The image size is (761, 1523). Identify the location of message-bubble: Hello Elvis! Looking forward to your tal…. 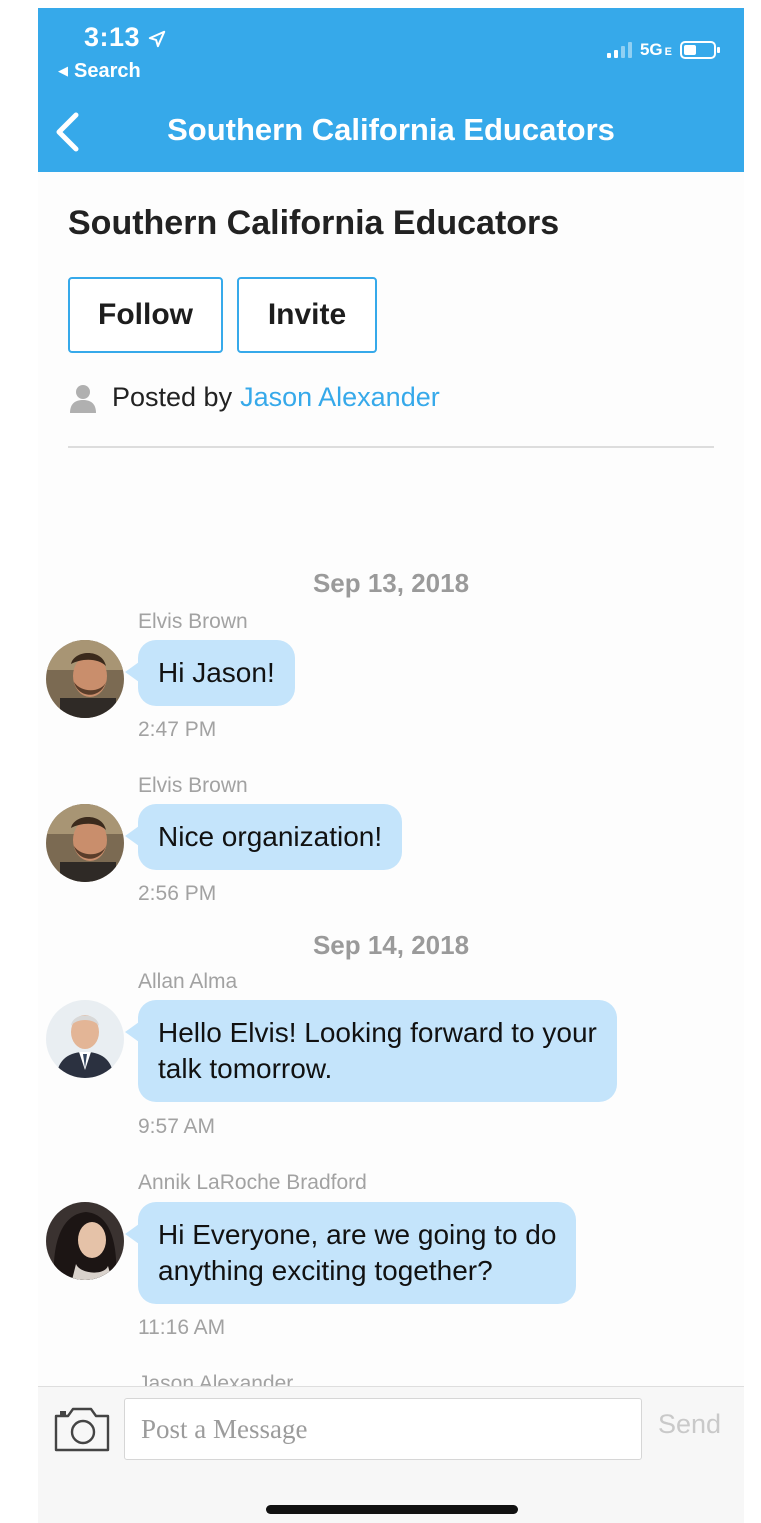
(371, 1051).